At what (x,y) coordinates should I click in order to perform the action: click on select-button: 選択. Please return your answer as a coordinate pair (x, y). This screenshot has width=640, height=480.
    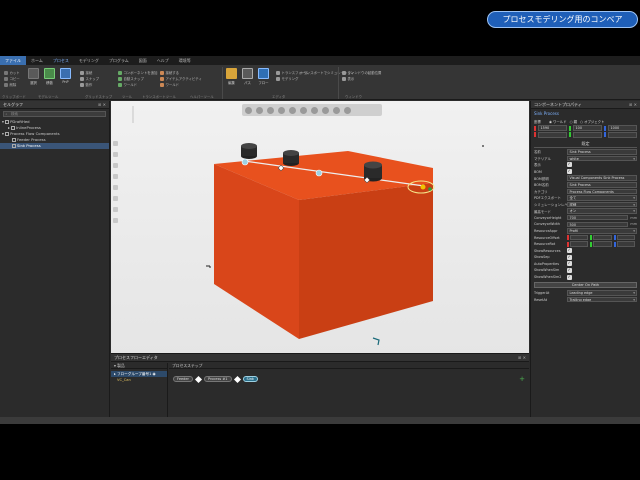
    Looking at the image, I should click on (33, 76).